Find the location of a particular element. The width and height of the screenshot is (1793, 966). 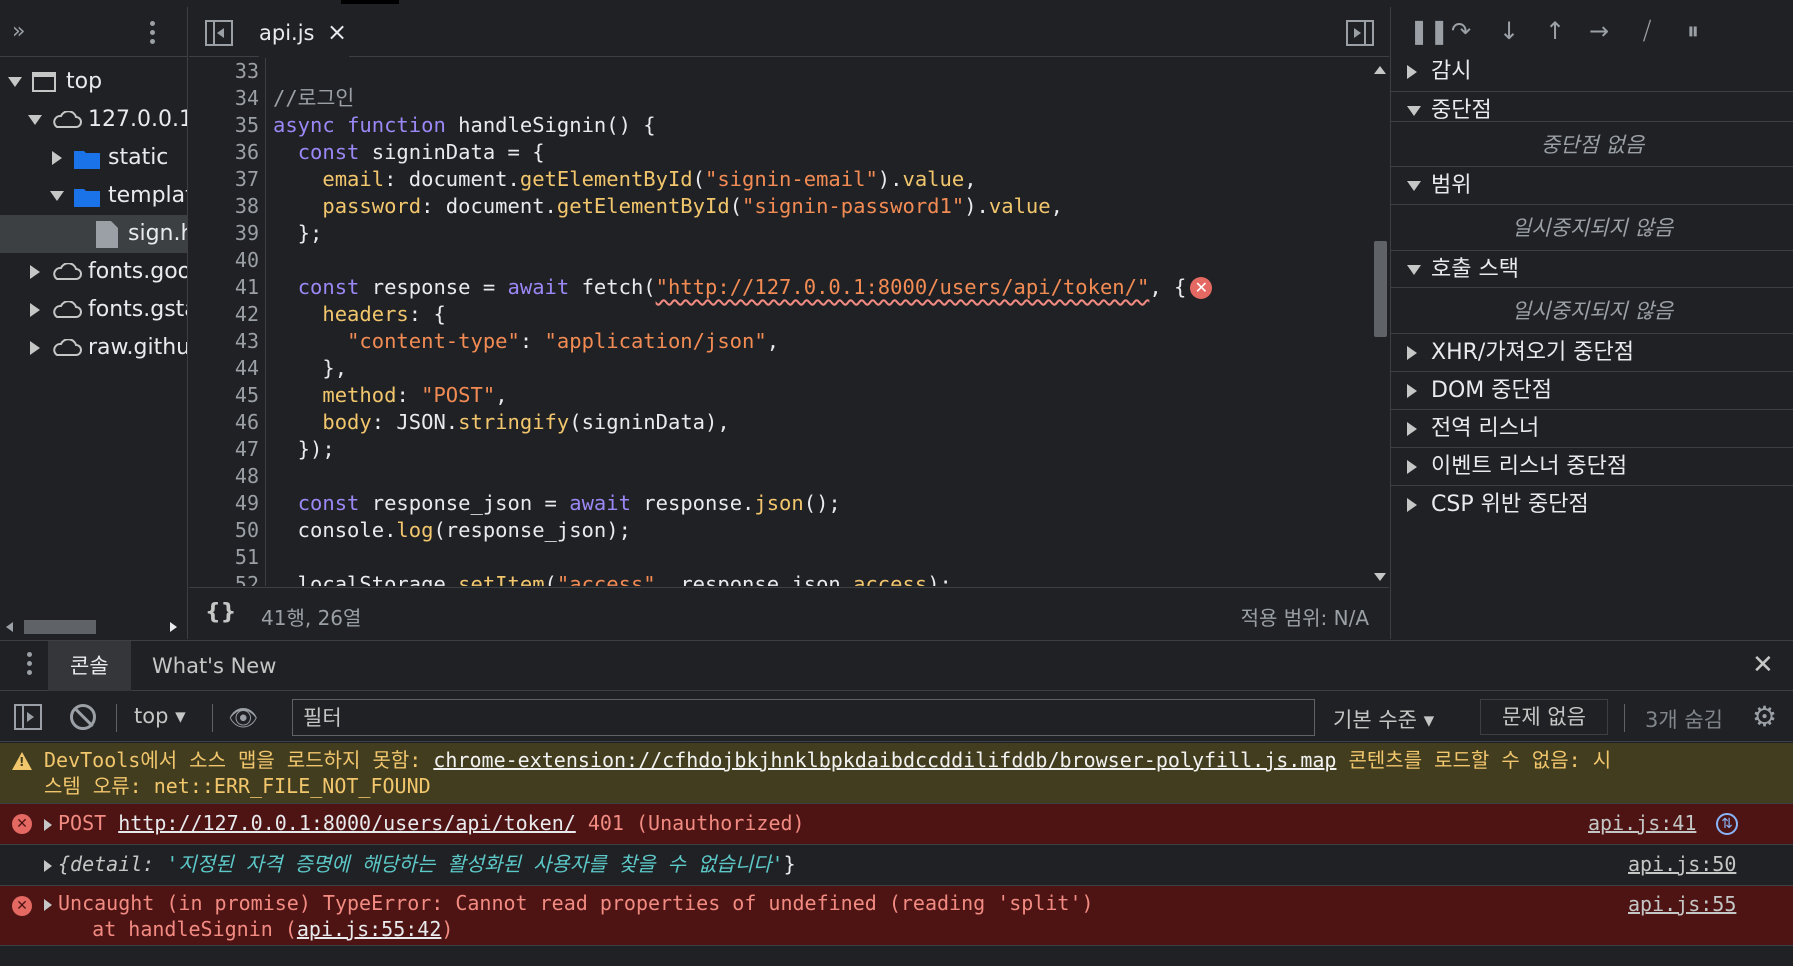

double-chevron-right-icon: » is located at coordinates (18, 31).